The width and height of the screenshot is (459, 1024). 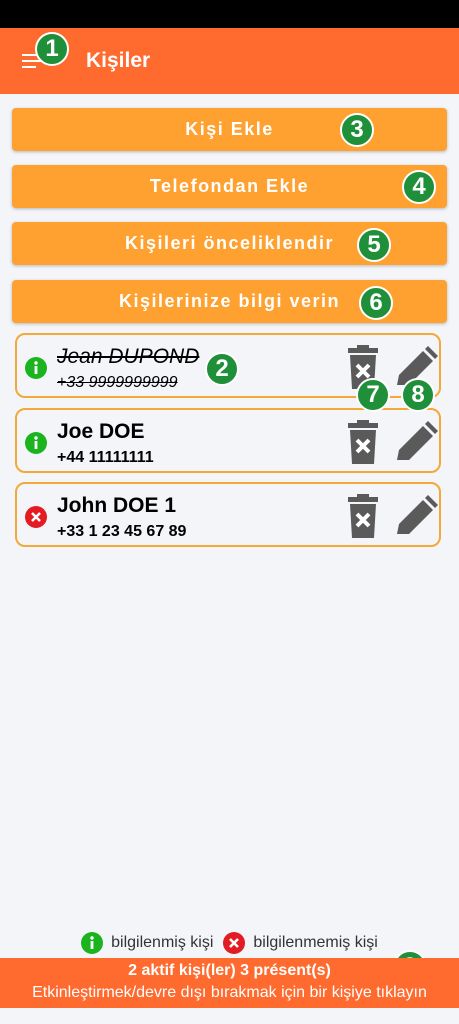 I want to click on contact-card: Joe DOE +44 11111111, so click(x=228, y=440).